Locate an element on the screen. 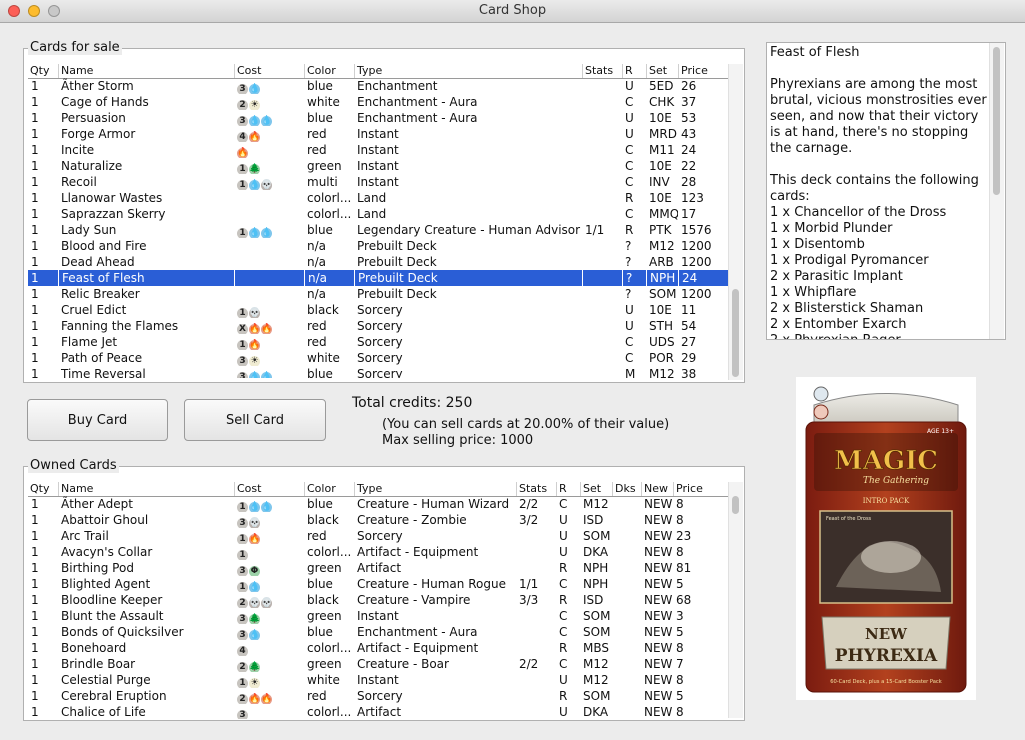 The image size is (1025, 740). sale-table-row: 1 Forge Armor 4 🔥 red Instant U MRD 43 is located at coordinates (378, 134).